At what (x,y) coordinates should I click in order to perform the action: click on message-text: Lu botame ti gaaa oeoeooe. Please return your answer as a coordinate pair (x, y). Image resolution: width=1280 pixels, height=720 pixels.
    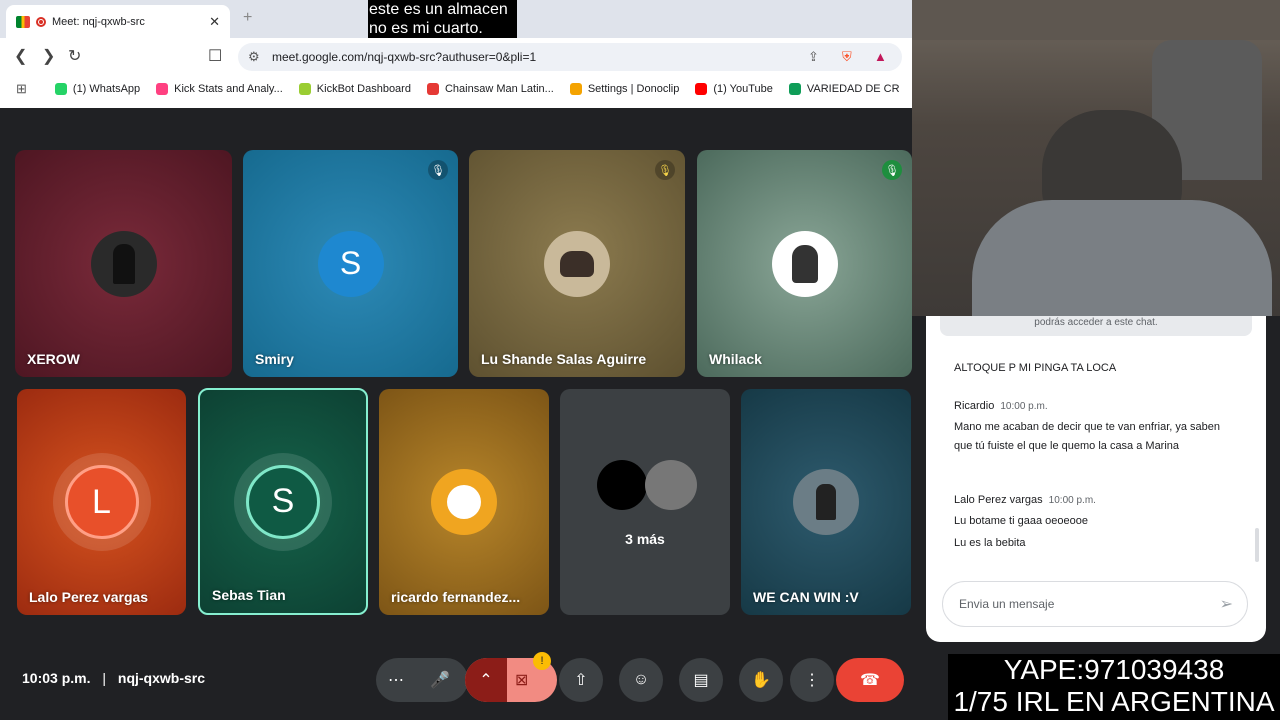
    Looking at the image, I should click on (1021, 521).